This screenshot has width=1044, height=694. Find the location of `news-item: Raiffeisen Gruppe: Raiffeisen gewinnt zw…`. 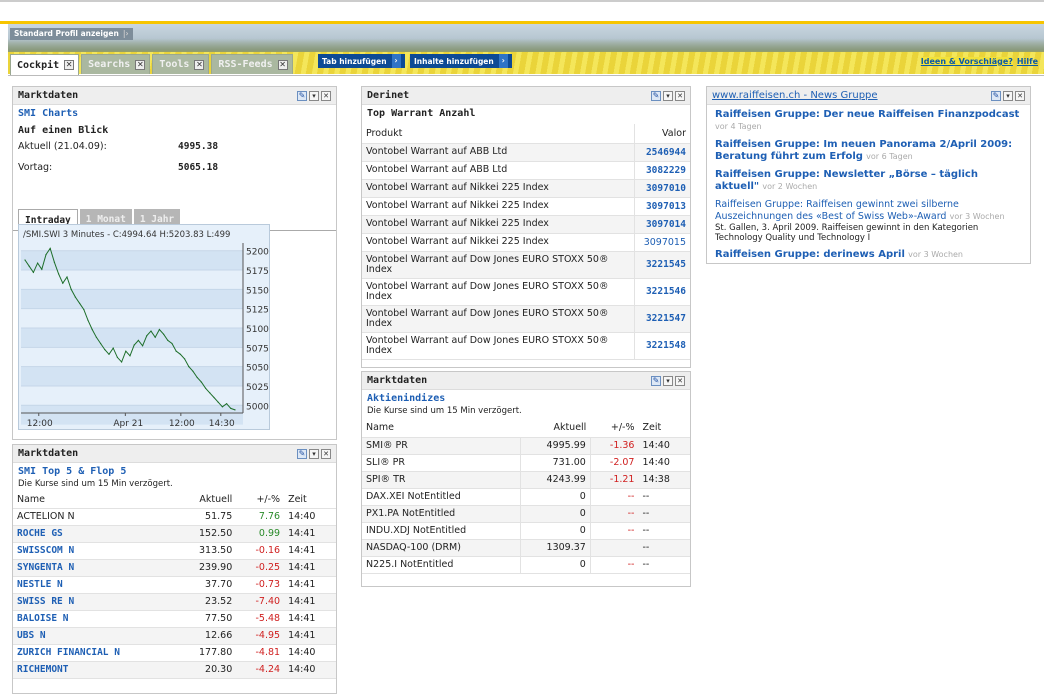

news-item: Raiffeisen Gruppe: Raiffeisen gewinnt zw… is located at coordinates (868, 221).